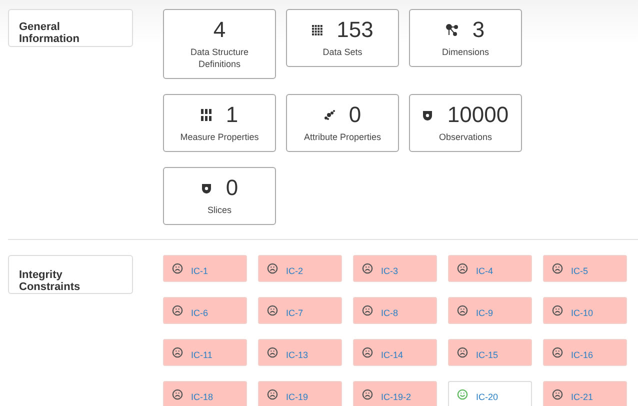 The image size is (638, 406). I want to click on numbers-icon, so click(206, 115).